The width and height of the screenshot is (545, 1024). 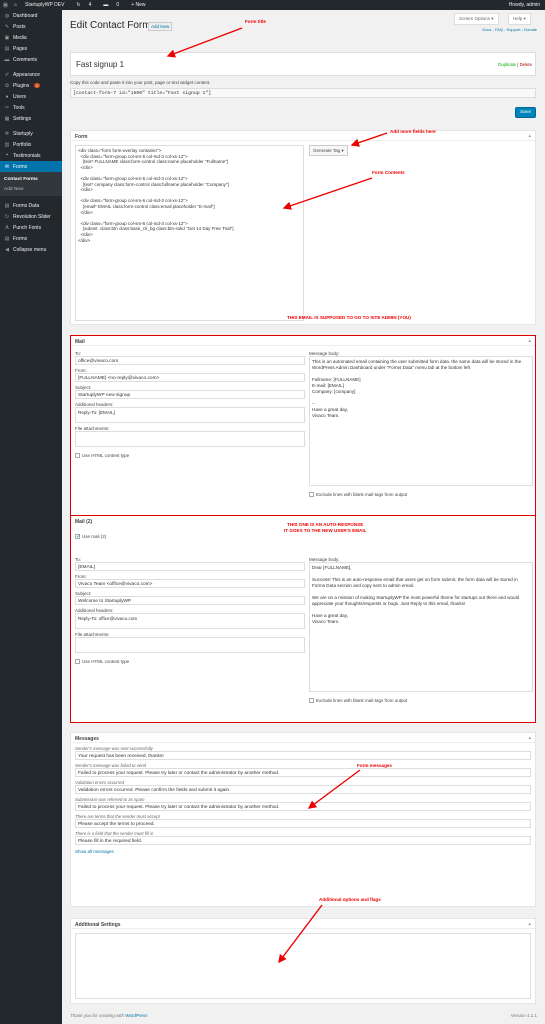 I want to click on page-title: Edit Contact Form, so click(x=110, y=25).